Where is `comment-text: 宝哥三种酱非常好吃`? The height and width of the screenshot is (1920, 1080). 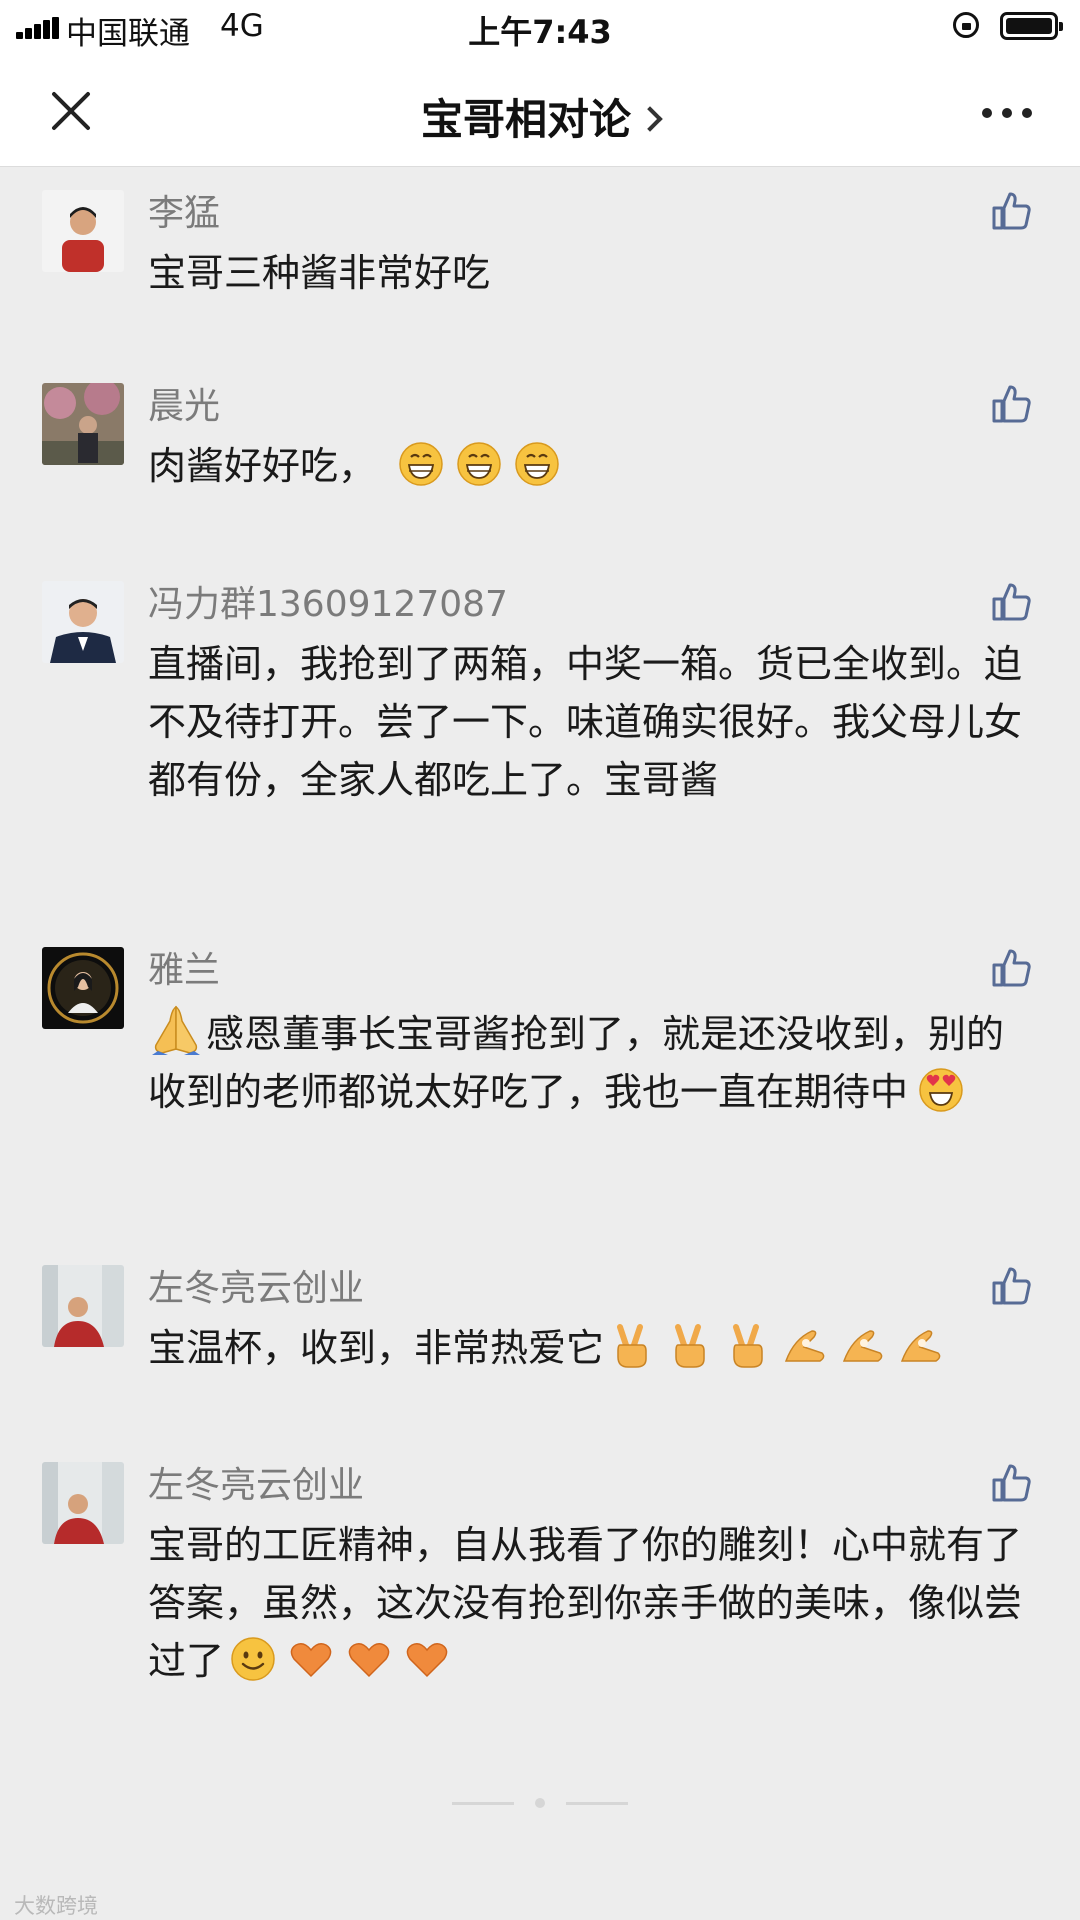
comment-text: 宝哥三种酱非常好吃 is located at coordinates (588, 273).